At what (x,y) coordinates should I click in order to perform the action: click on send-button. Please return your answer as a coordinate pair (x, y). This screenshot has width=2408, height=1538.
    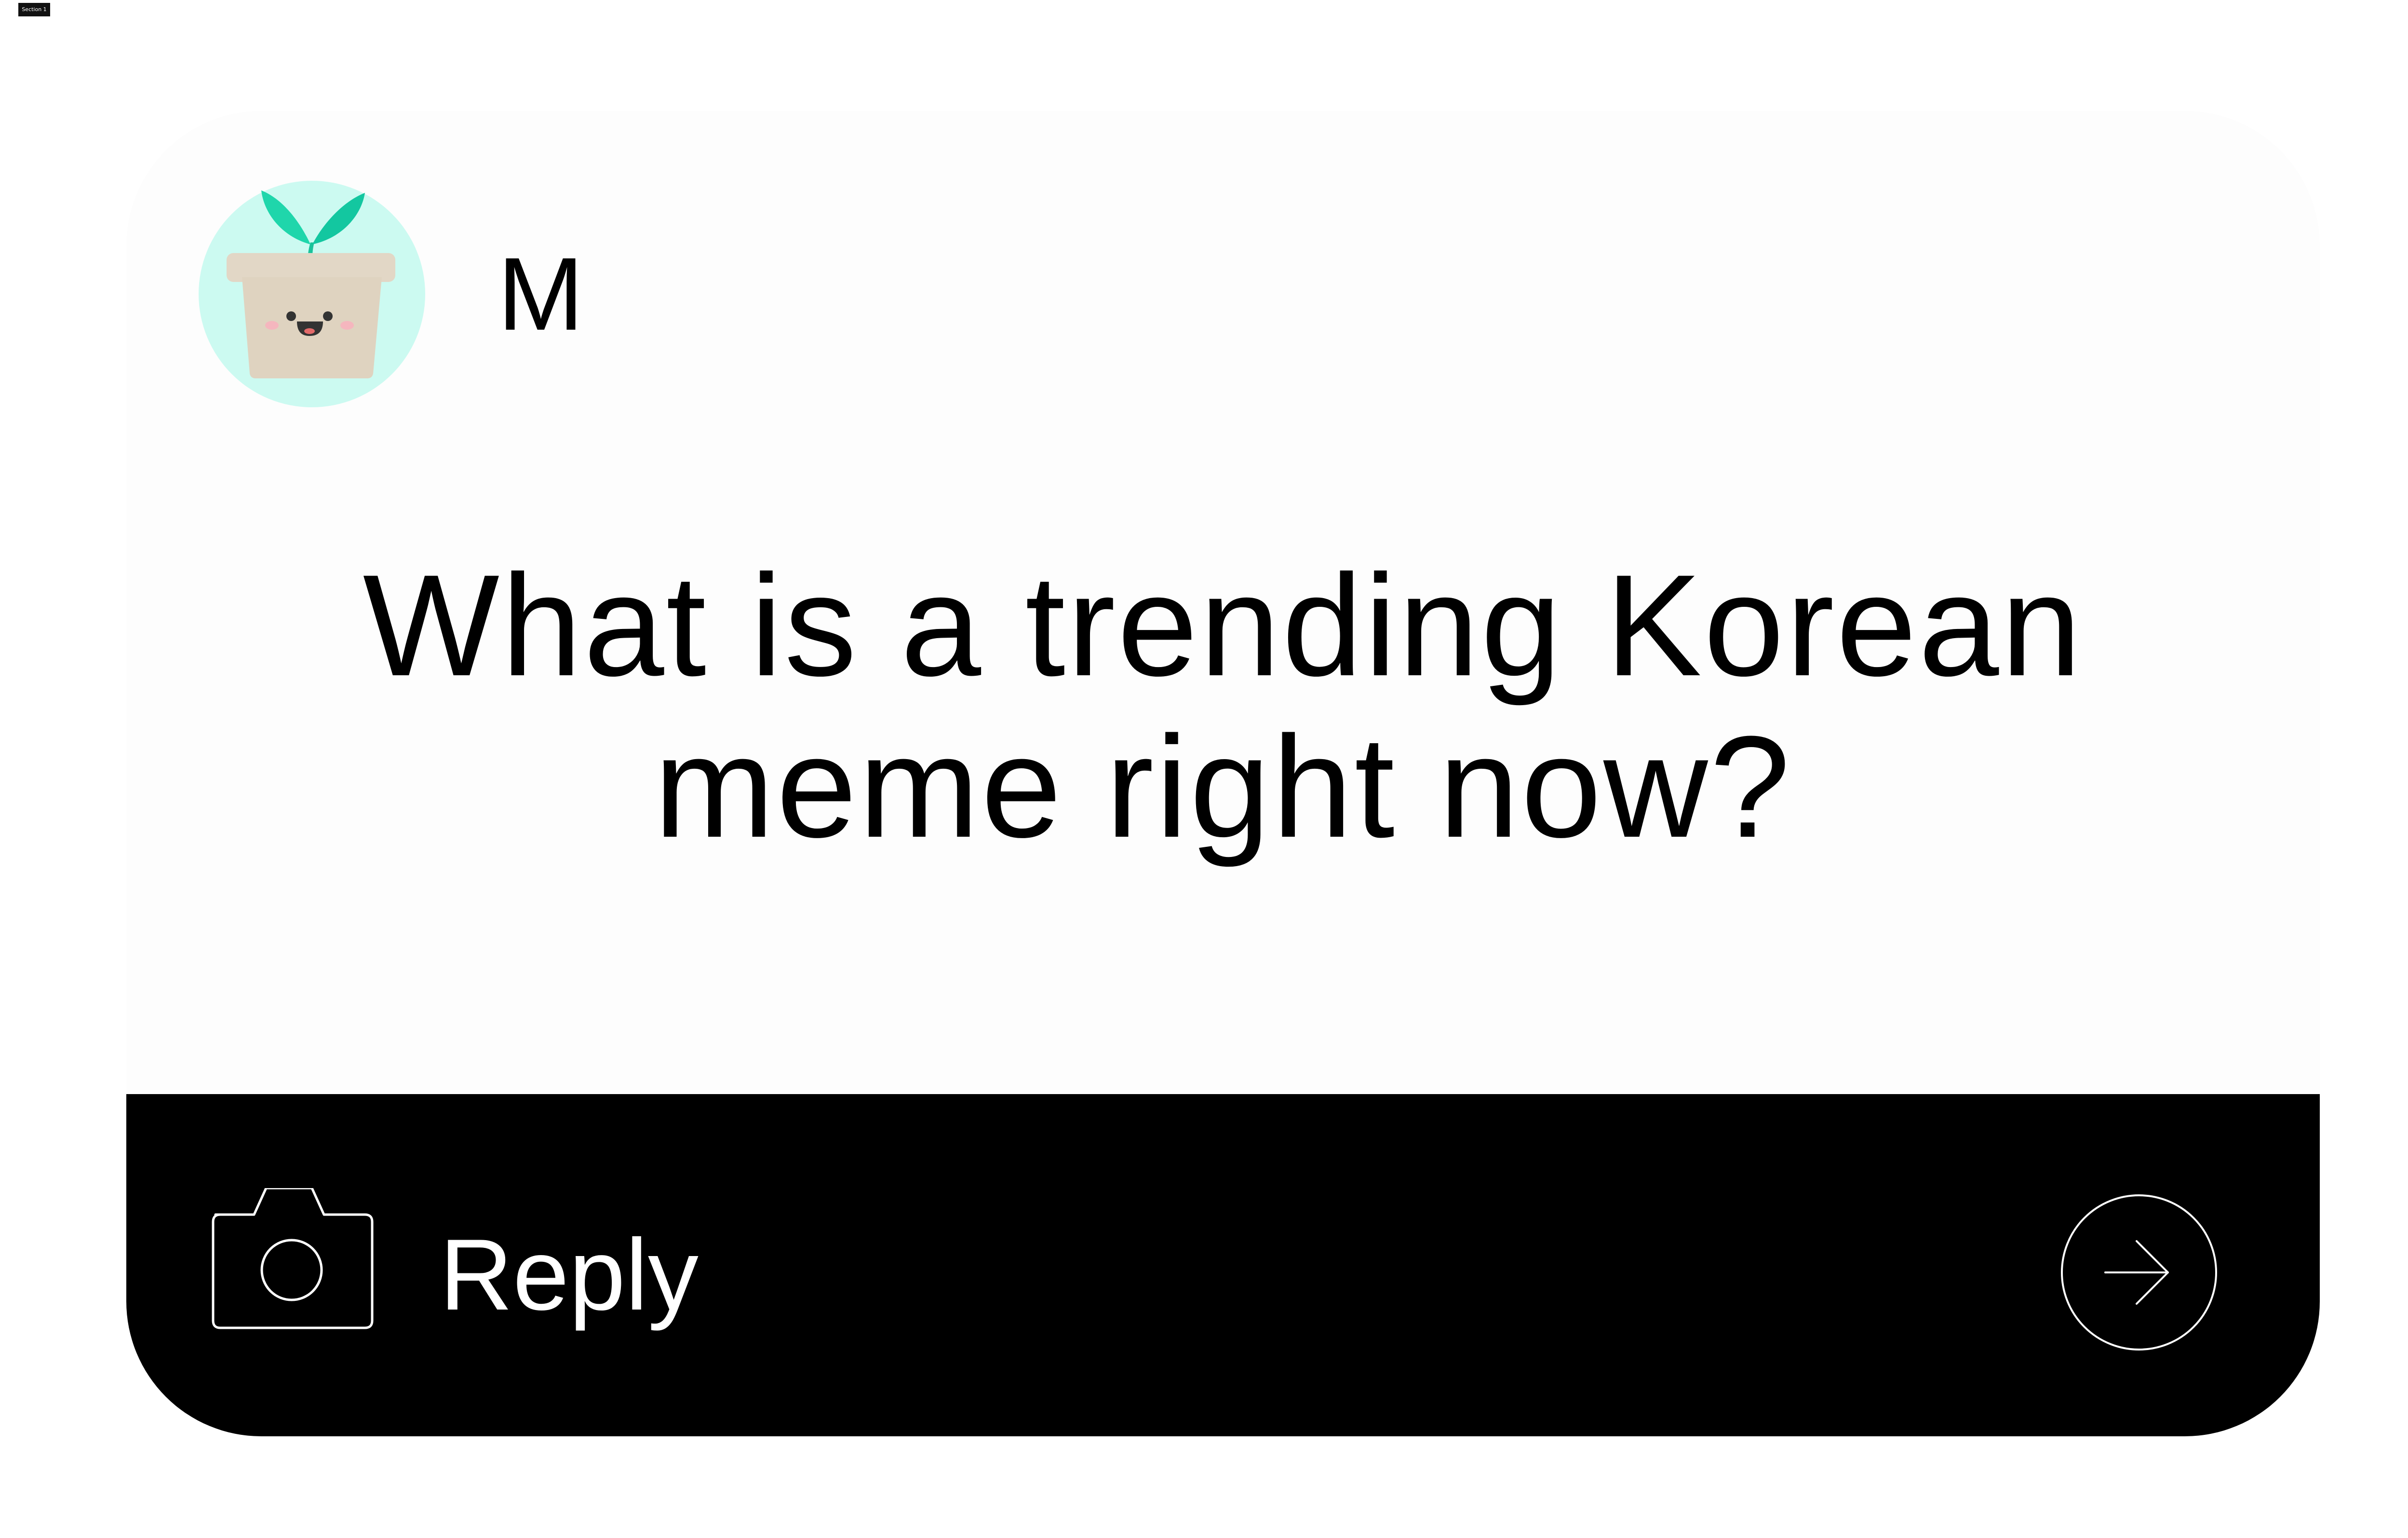
    Looking at the image, I should click on (2139, 1272).